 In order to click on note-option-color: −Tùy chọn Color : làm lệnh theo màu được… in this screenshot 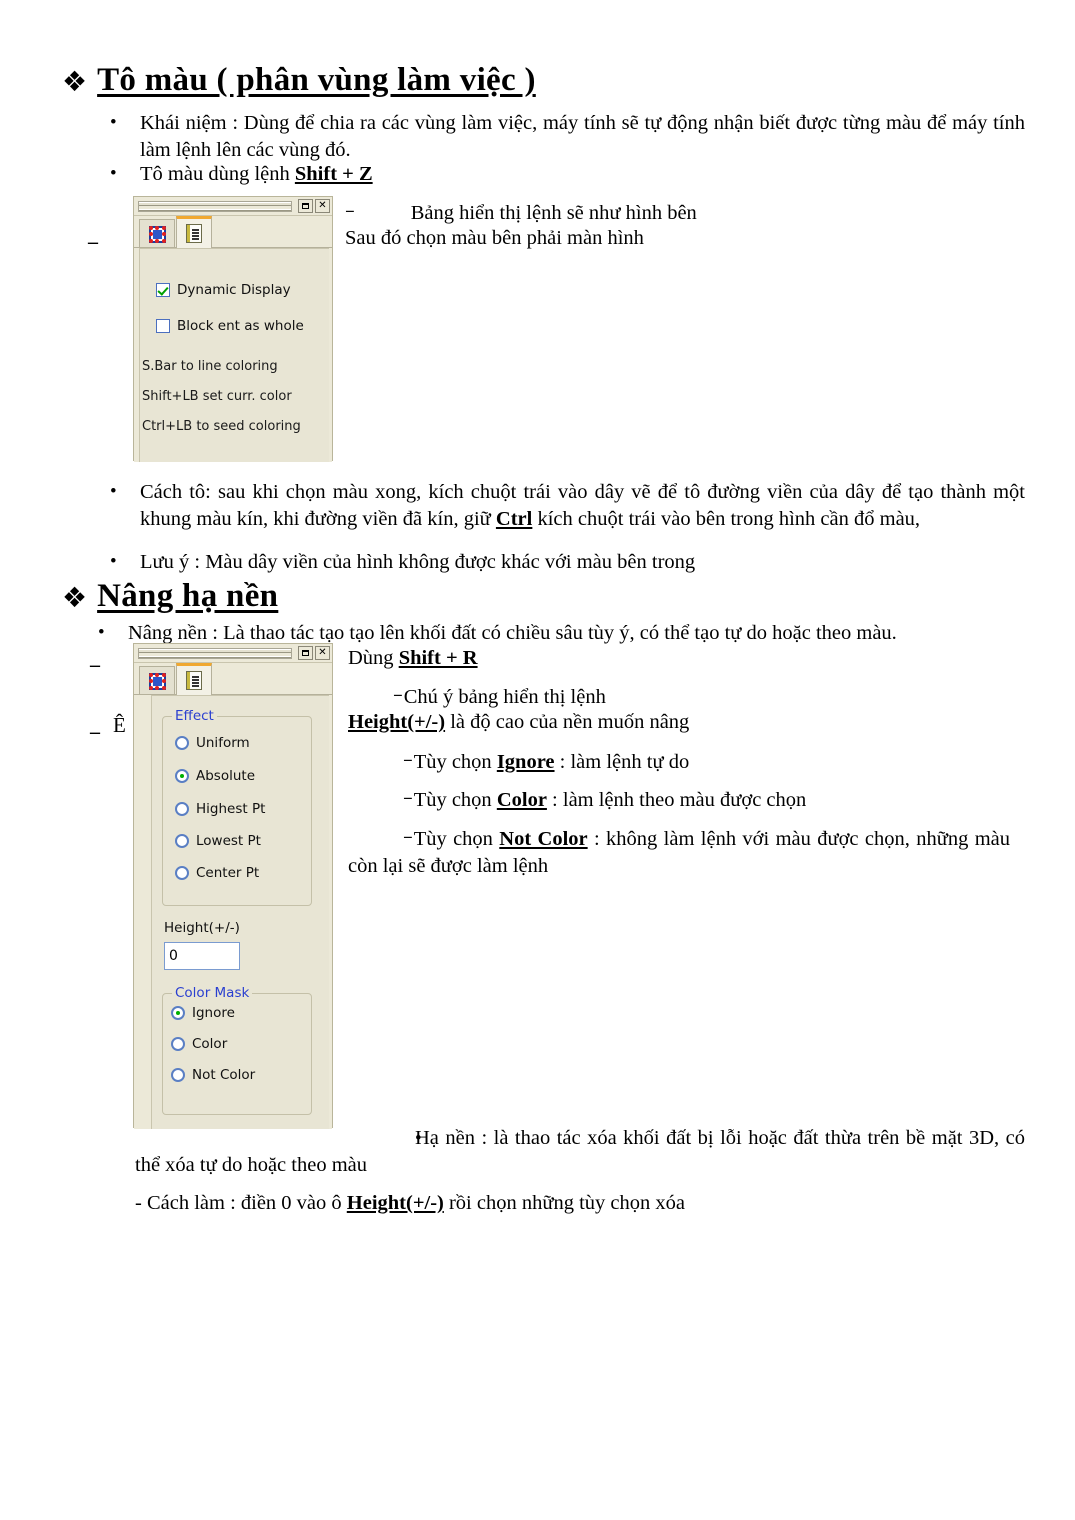, I will do `click(604, 799)`.